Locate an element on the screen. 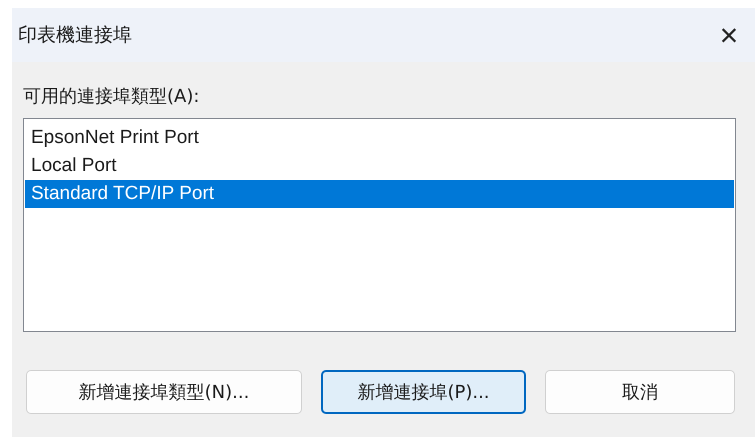  list-item: Local Port is located at coordinates (379, 166).